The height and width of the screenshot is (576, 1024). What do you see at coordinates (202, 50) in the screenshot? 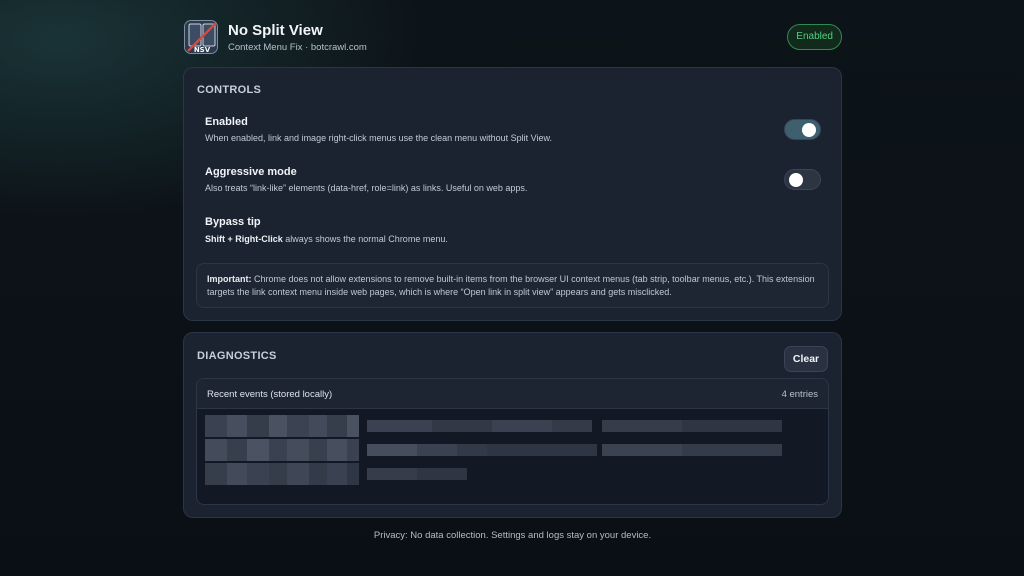
I see `logo-text: NSV` at bounding box center [202, 50].